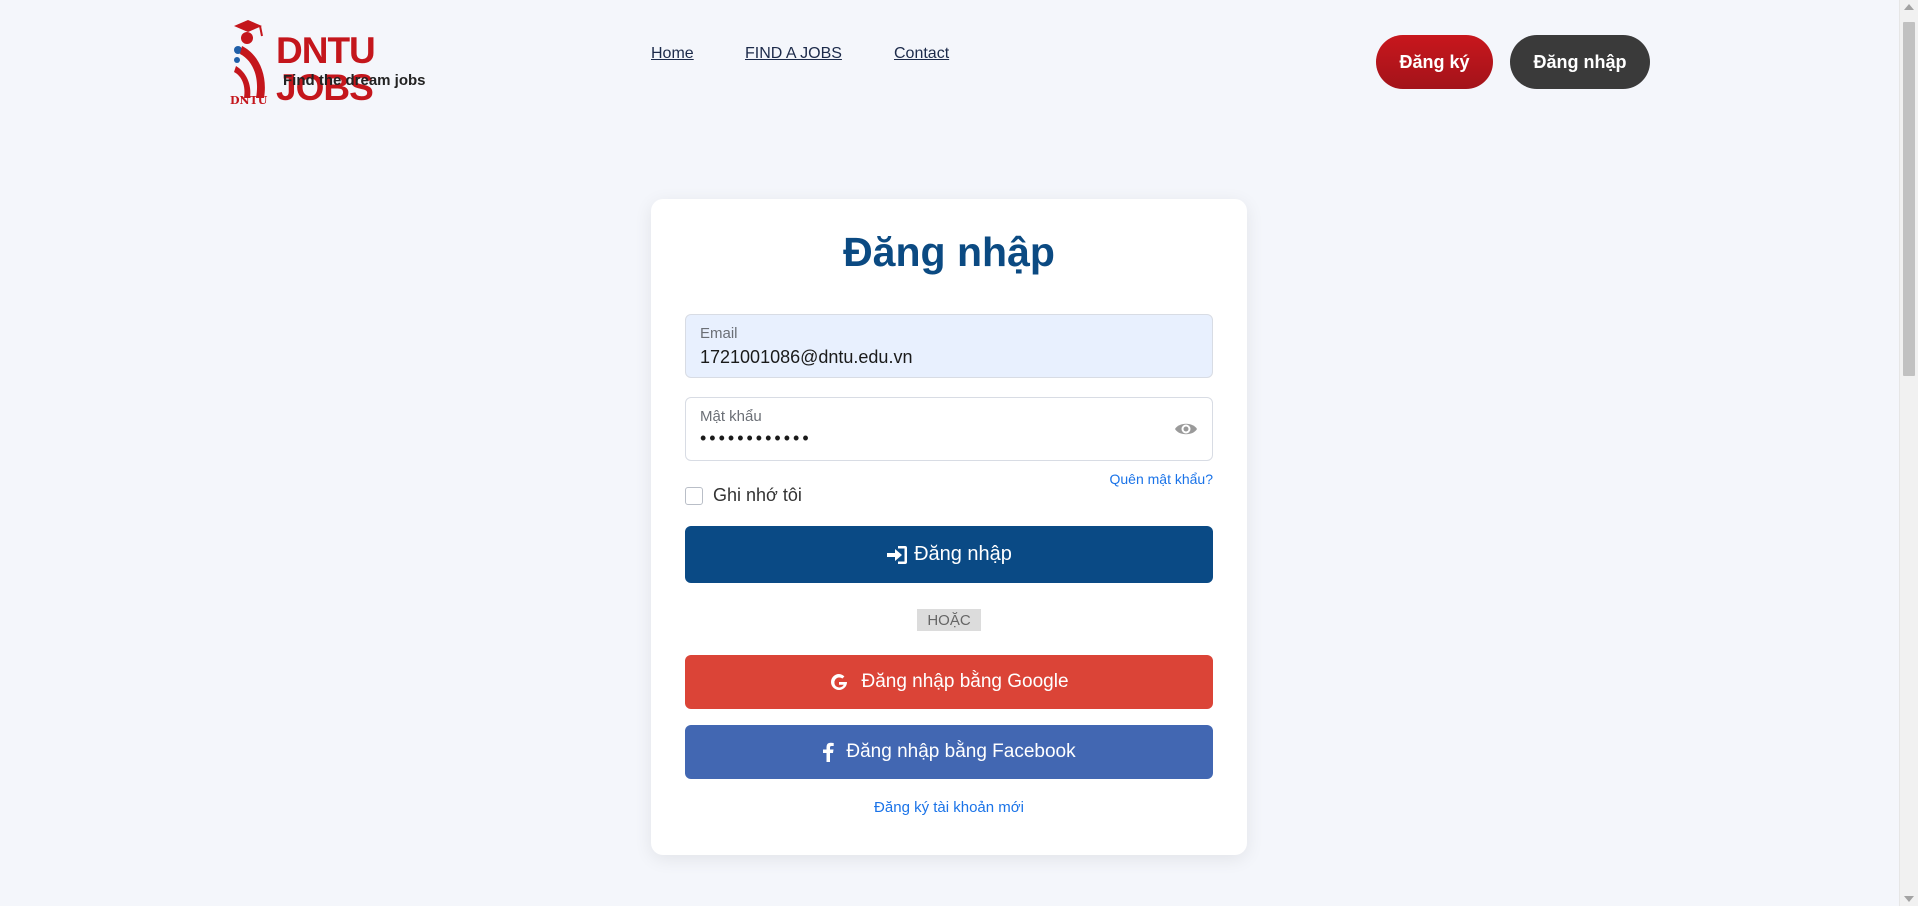 This screenshot has height=906, width=1918. I want to click on password-field: Mật khẩu ••••••••••••, so click(949, 429).